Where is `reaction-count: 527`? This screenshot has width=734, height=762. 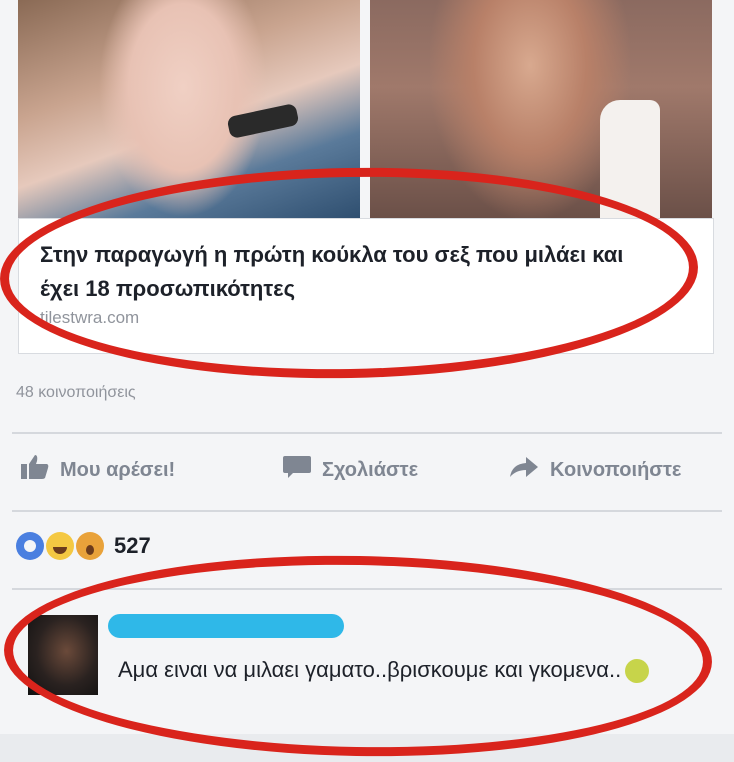 reaction-count: 527 is located at coordinates (132, 545).